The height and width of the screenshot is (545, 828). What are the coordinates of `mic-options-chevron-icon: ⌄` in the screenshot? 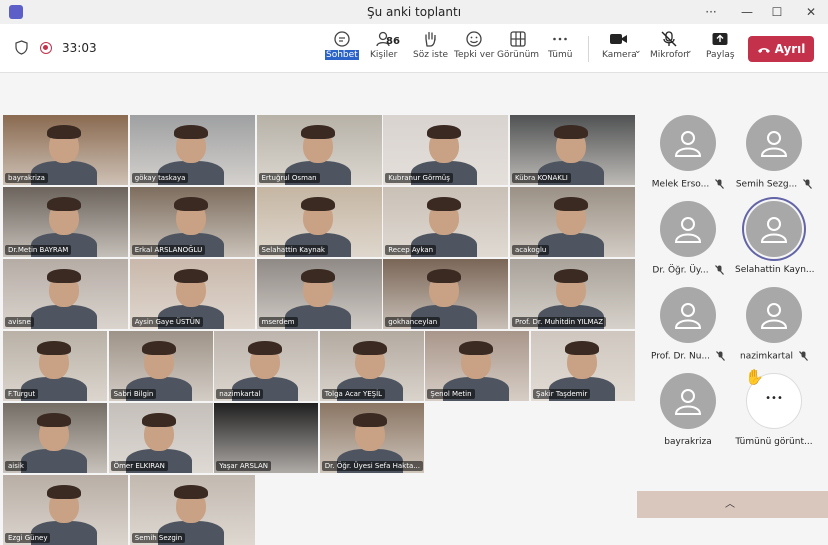 It's located at (689, 51).